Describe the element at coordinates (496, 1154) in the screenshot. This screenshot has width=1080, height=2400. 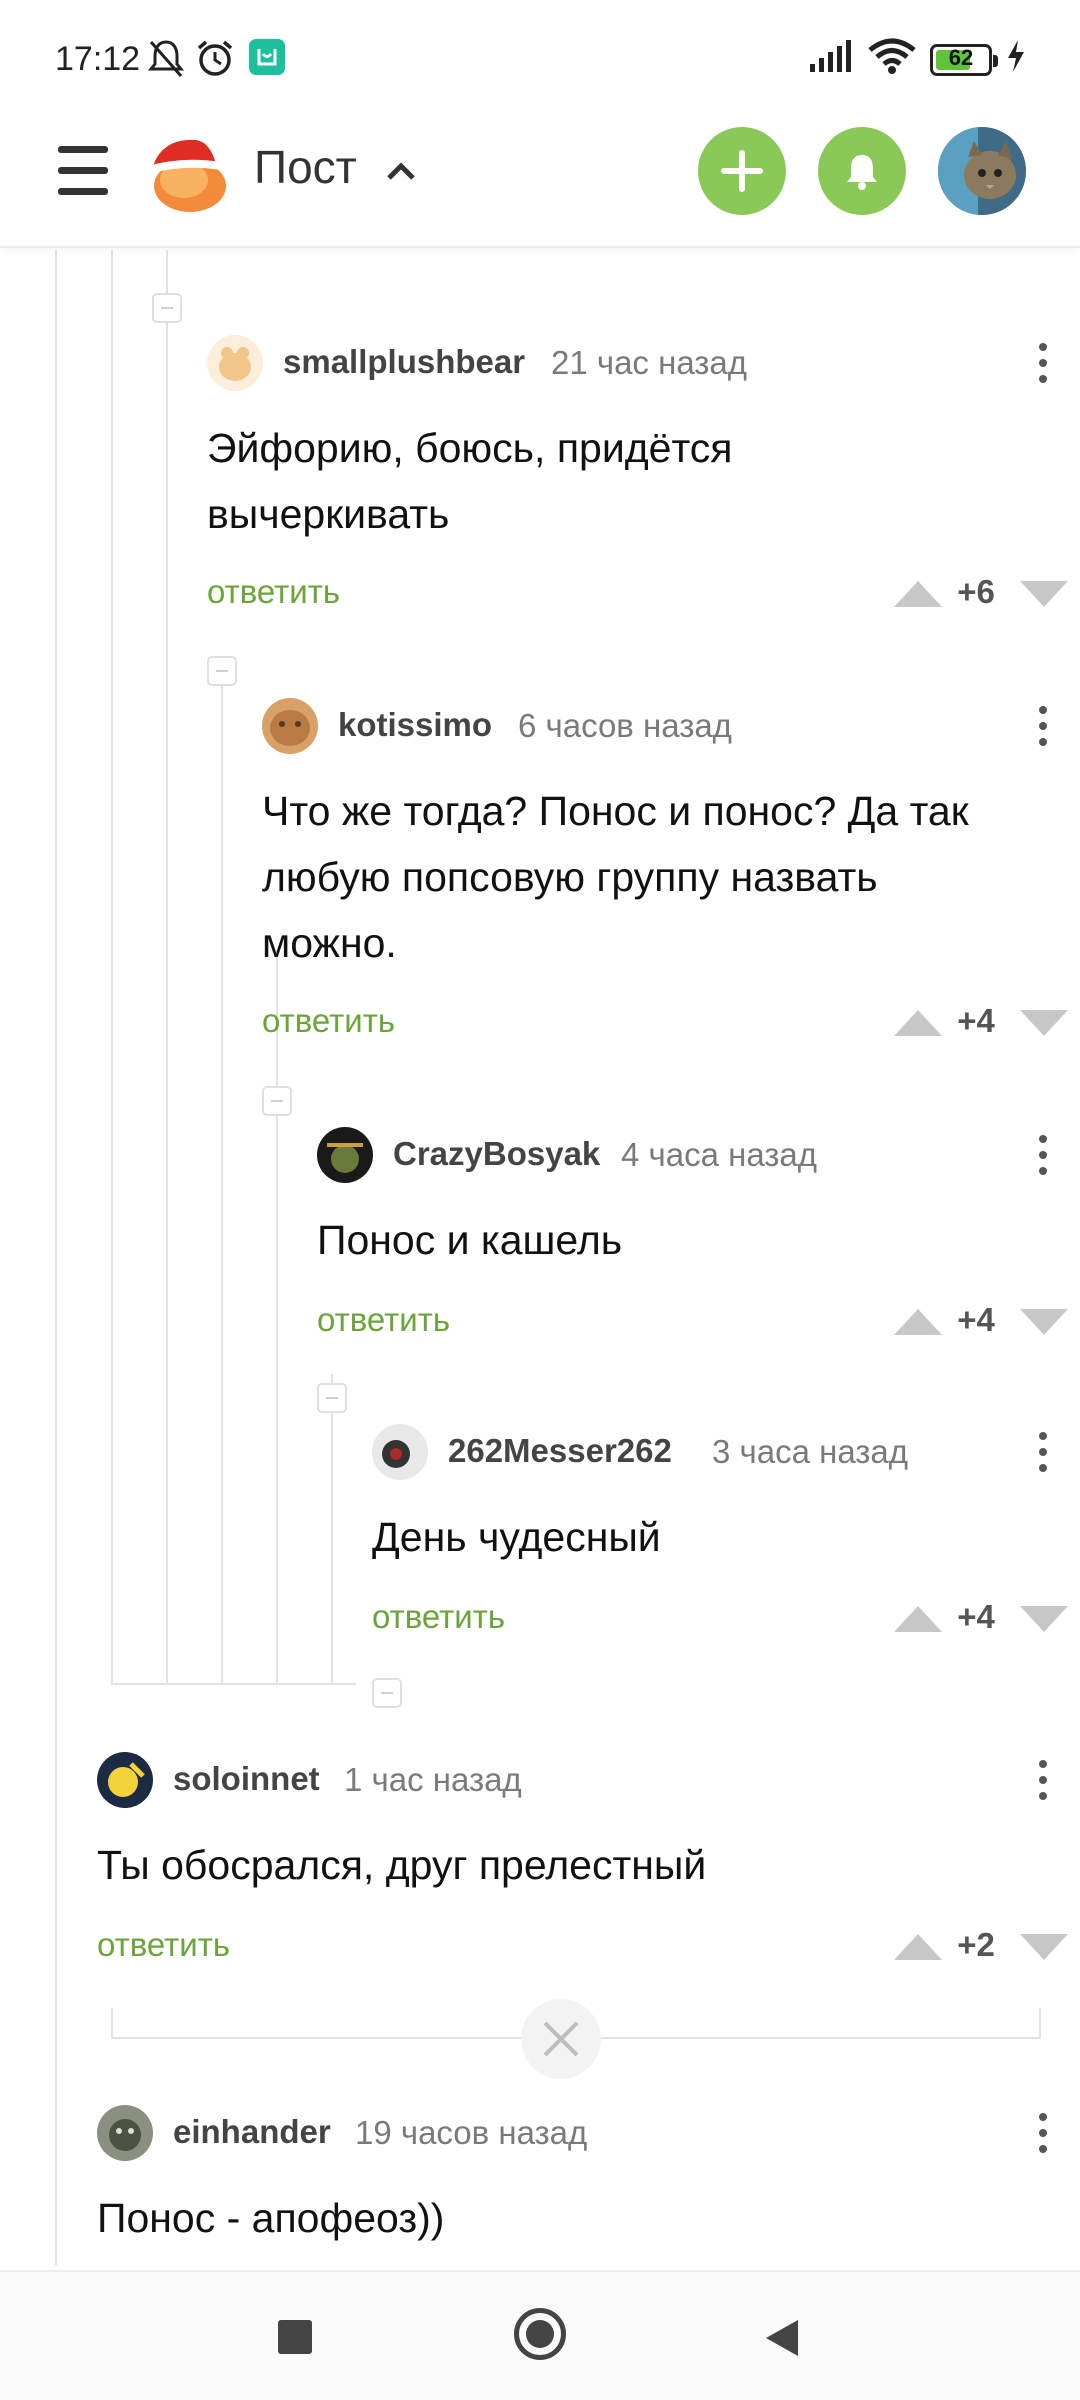
I see `comment-author: CrazyBosyak` at that location.